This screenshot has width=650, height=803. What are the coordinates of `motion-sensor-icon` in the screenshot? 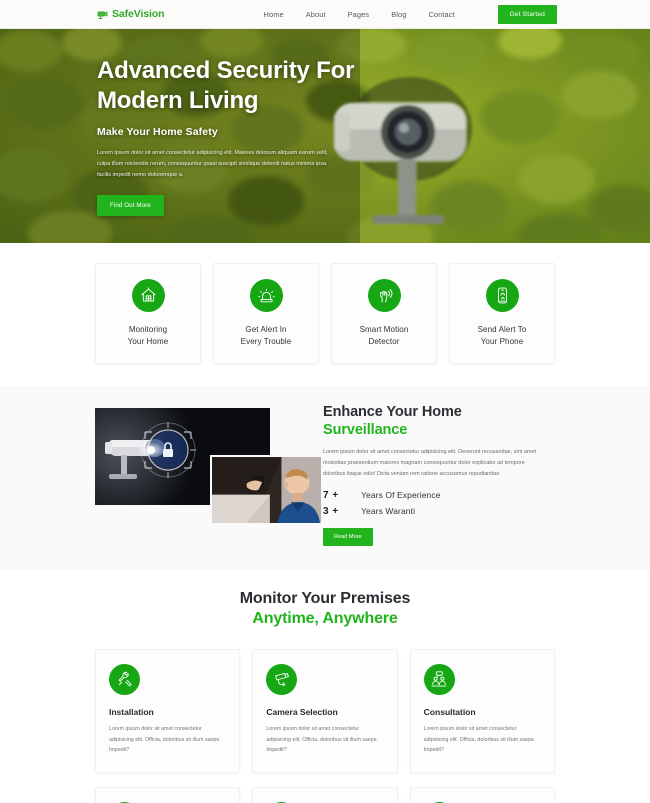 It's located at (384, 295).